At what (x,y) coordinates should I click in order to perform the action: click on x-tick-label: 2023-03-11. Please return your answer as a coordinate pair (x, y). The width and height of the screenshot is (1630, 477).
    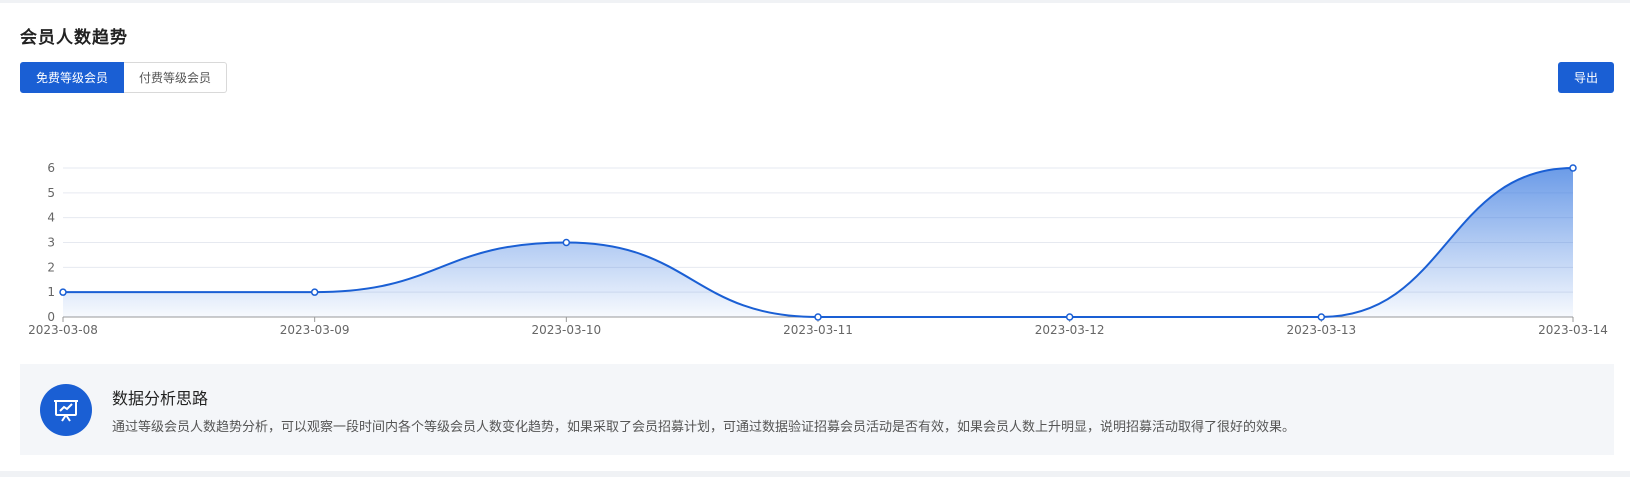
    Looking at the image, I should click on (818, 330).